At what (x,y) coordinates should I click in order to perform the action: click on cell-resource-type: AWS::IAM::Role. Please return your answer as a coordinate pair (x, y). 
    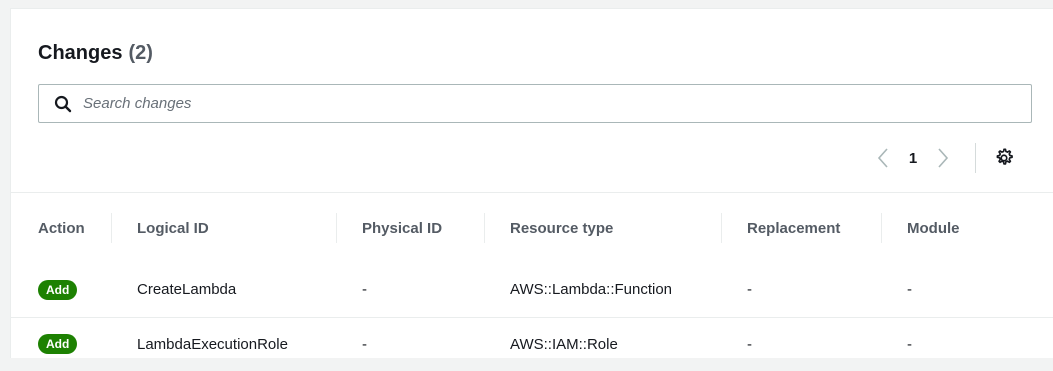
    Looking at the image, I should click on (603, 343).